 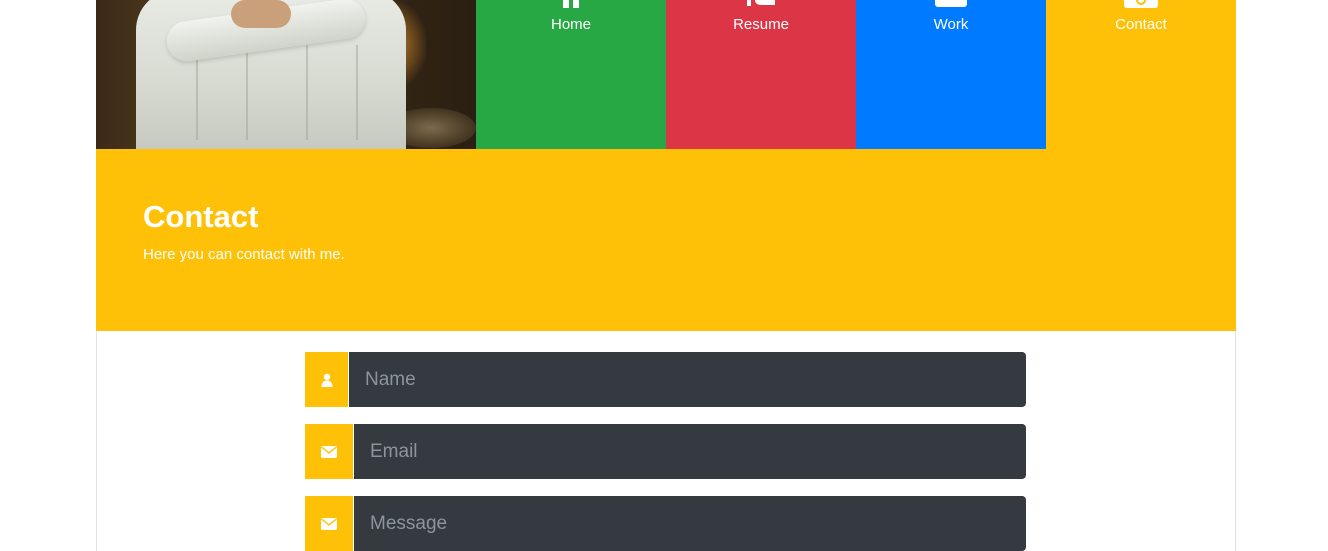 I want to click on nav-tile-work: Work, so click(x=951, y=74).